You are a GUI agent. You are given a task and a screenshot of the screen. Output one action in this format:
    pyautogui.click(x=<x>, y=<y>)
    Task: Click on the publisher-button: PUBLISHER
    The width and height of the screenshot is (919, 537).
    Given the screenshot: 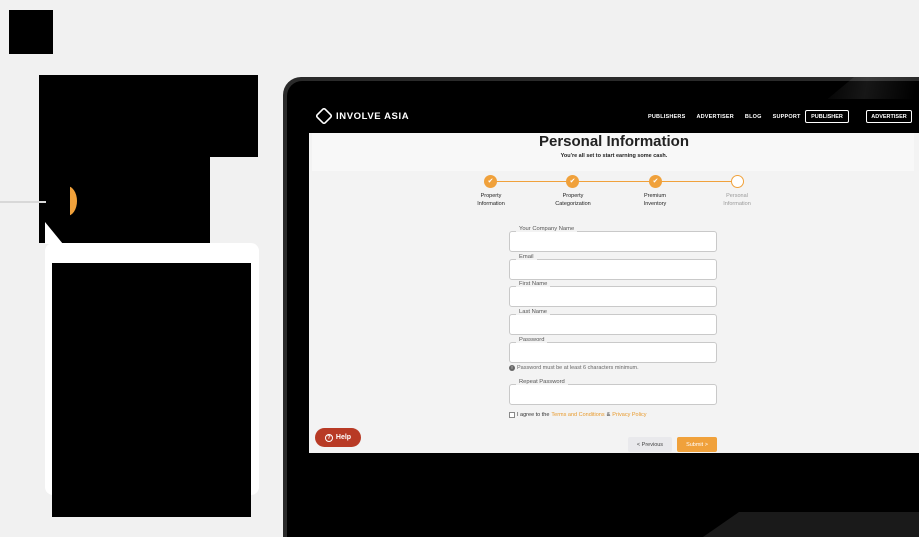 What is the action you would take?
    pyautogui.click(x=827, y=116)
    